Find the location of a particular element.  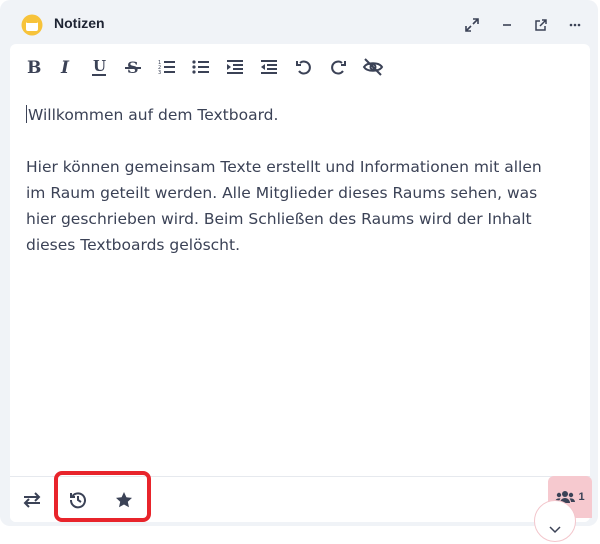

svg-text: B is located at coordinates (34, 67).